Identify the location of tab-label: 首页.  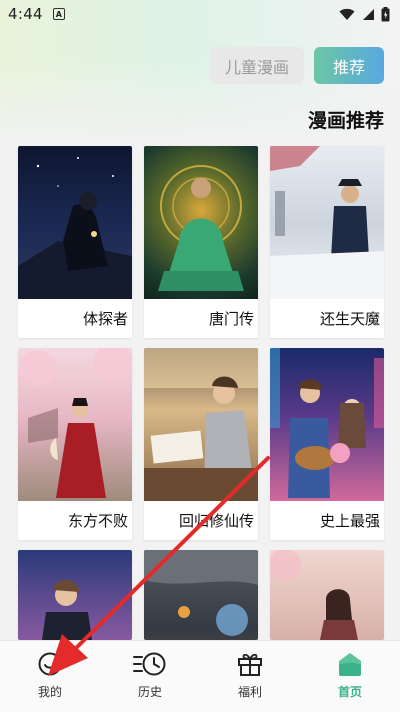
(349, 692).